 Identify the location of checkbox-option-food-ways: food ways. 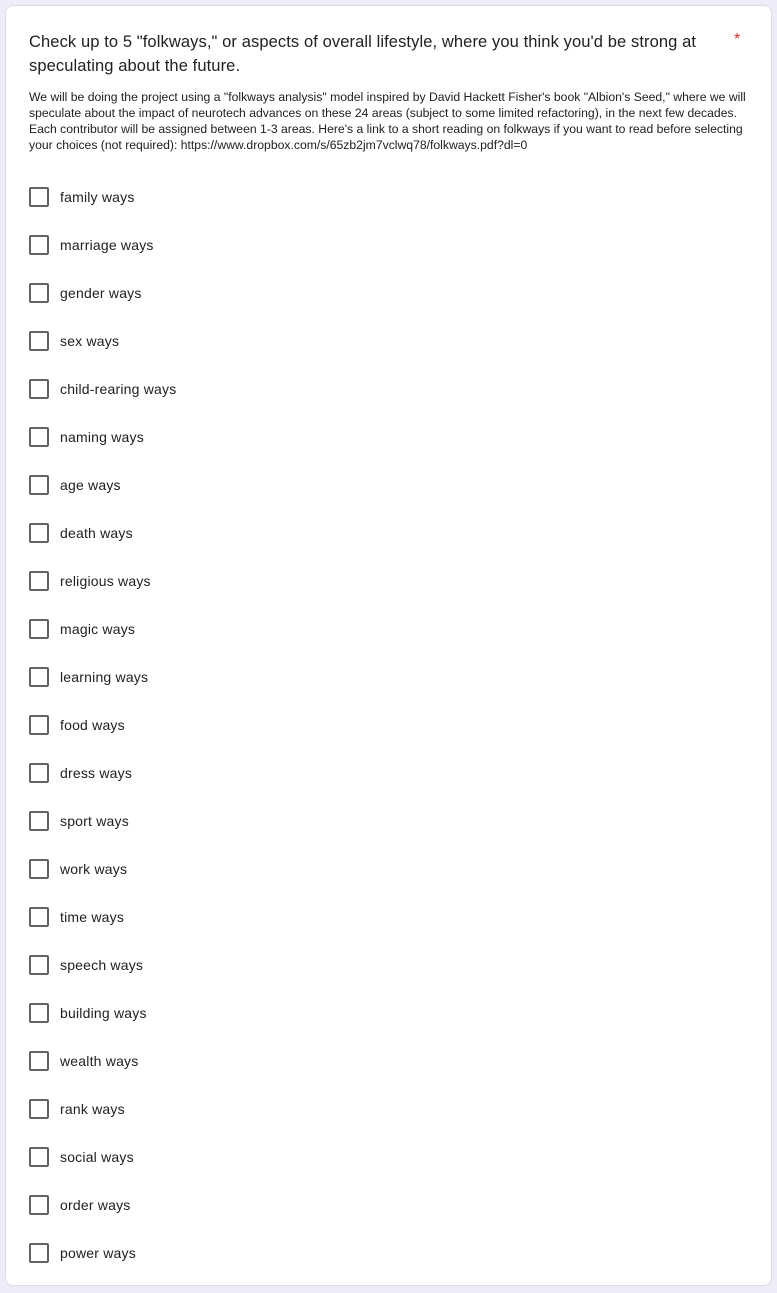
(389, 725).